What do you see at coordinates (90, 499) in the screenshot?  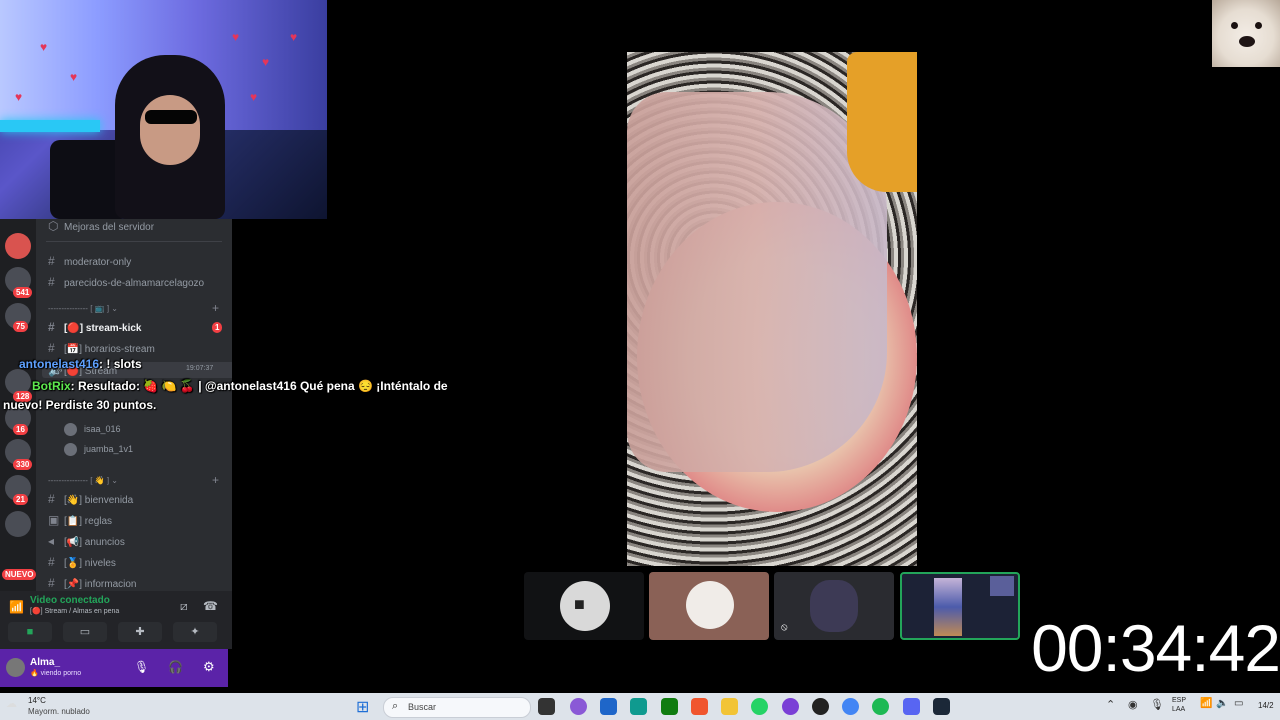 I see `channel-bienvenida: # [👋] bienvenida` at bounding box center [90, 499].